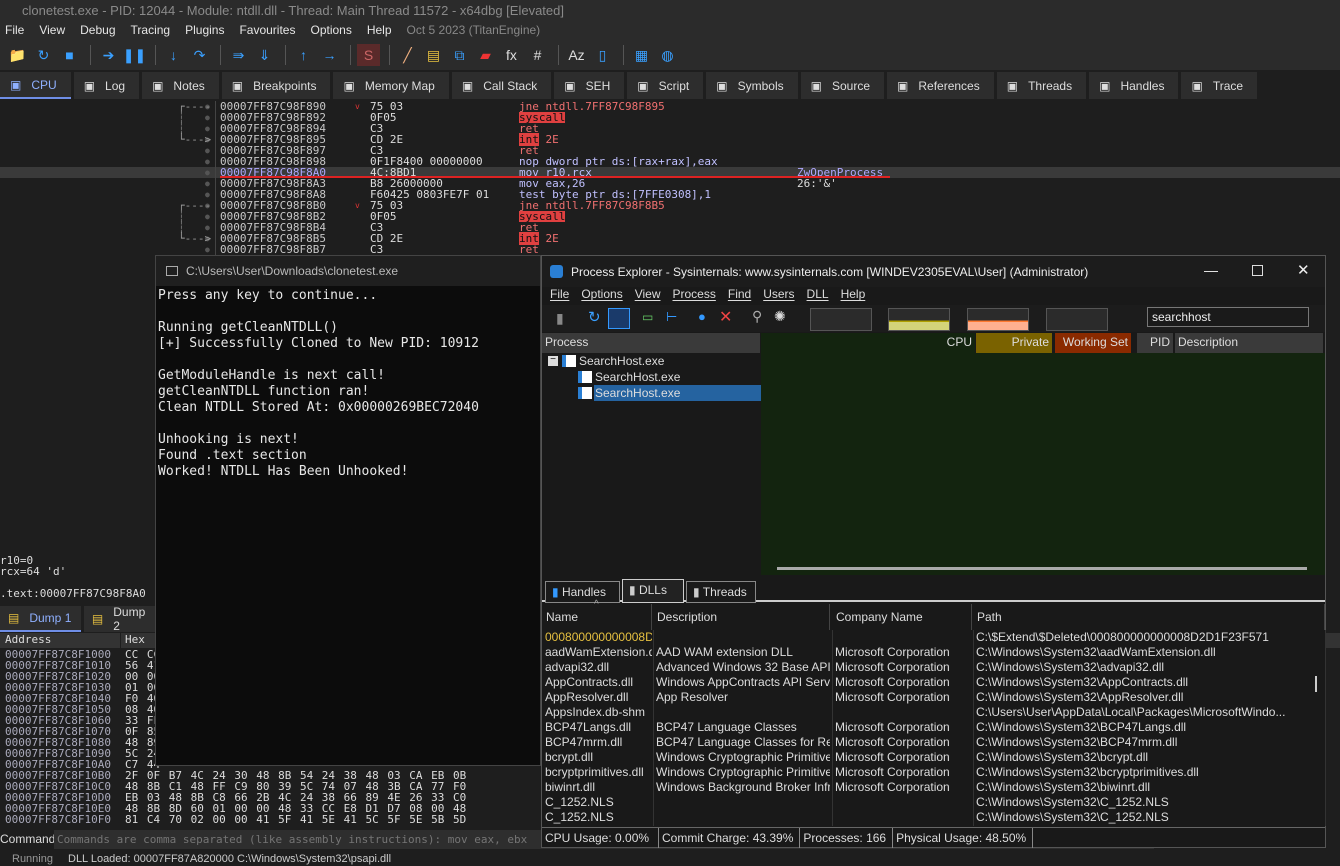 The image size is (1340, 866). I want to click on label-icon: ⧉, so click(459, 55).